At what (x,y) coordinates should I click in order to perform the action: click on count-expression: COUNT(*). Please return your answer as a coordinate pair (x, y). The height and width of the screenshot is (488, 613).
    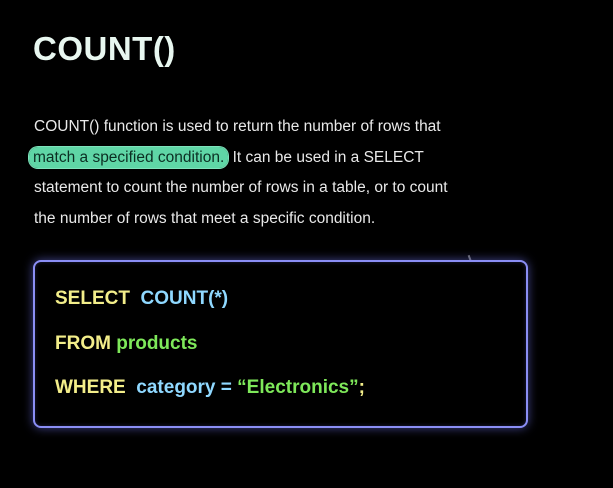
    Looking at the image, I should click on (184, 298).